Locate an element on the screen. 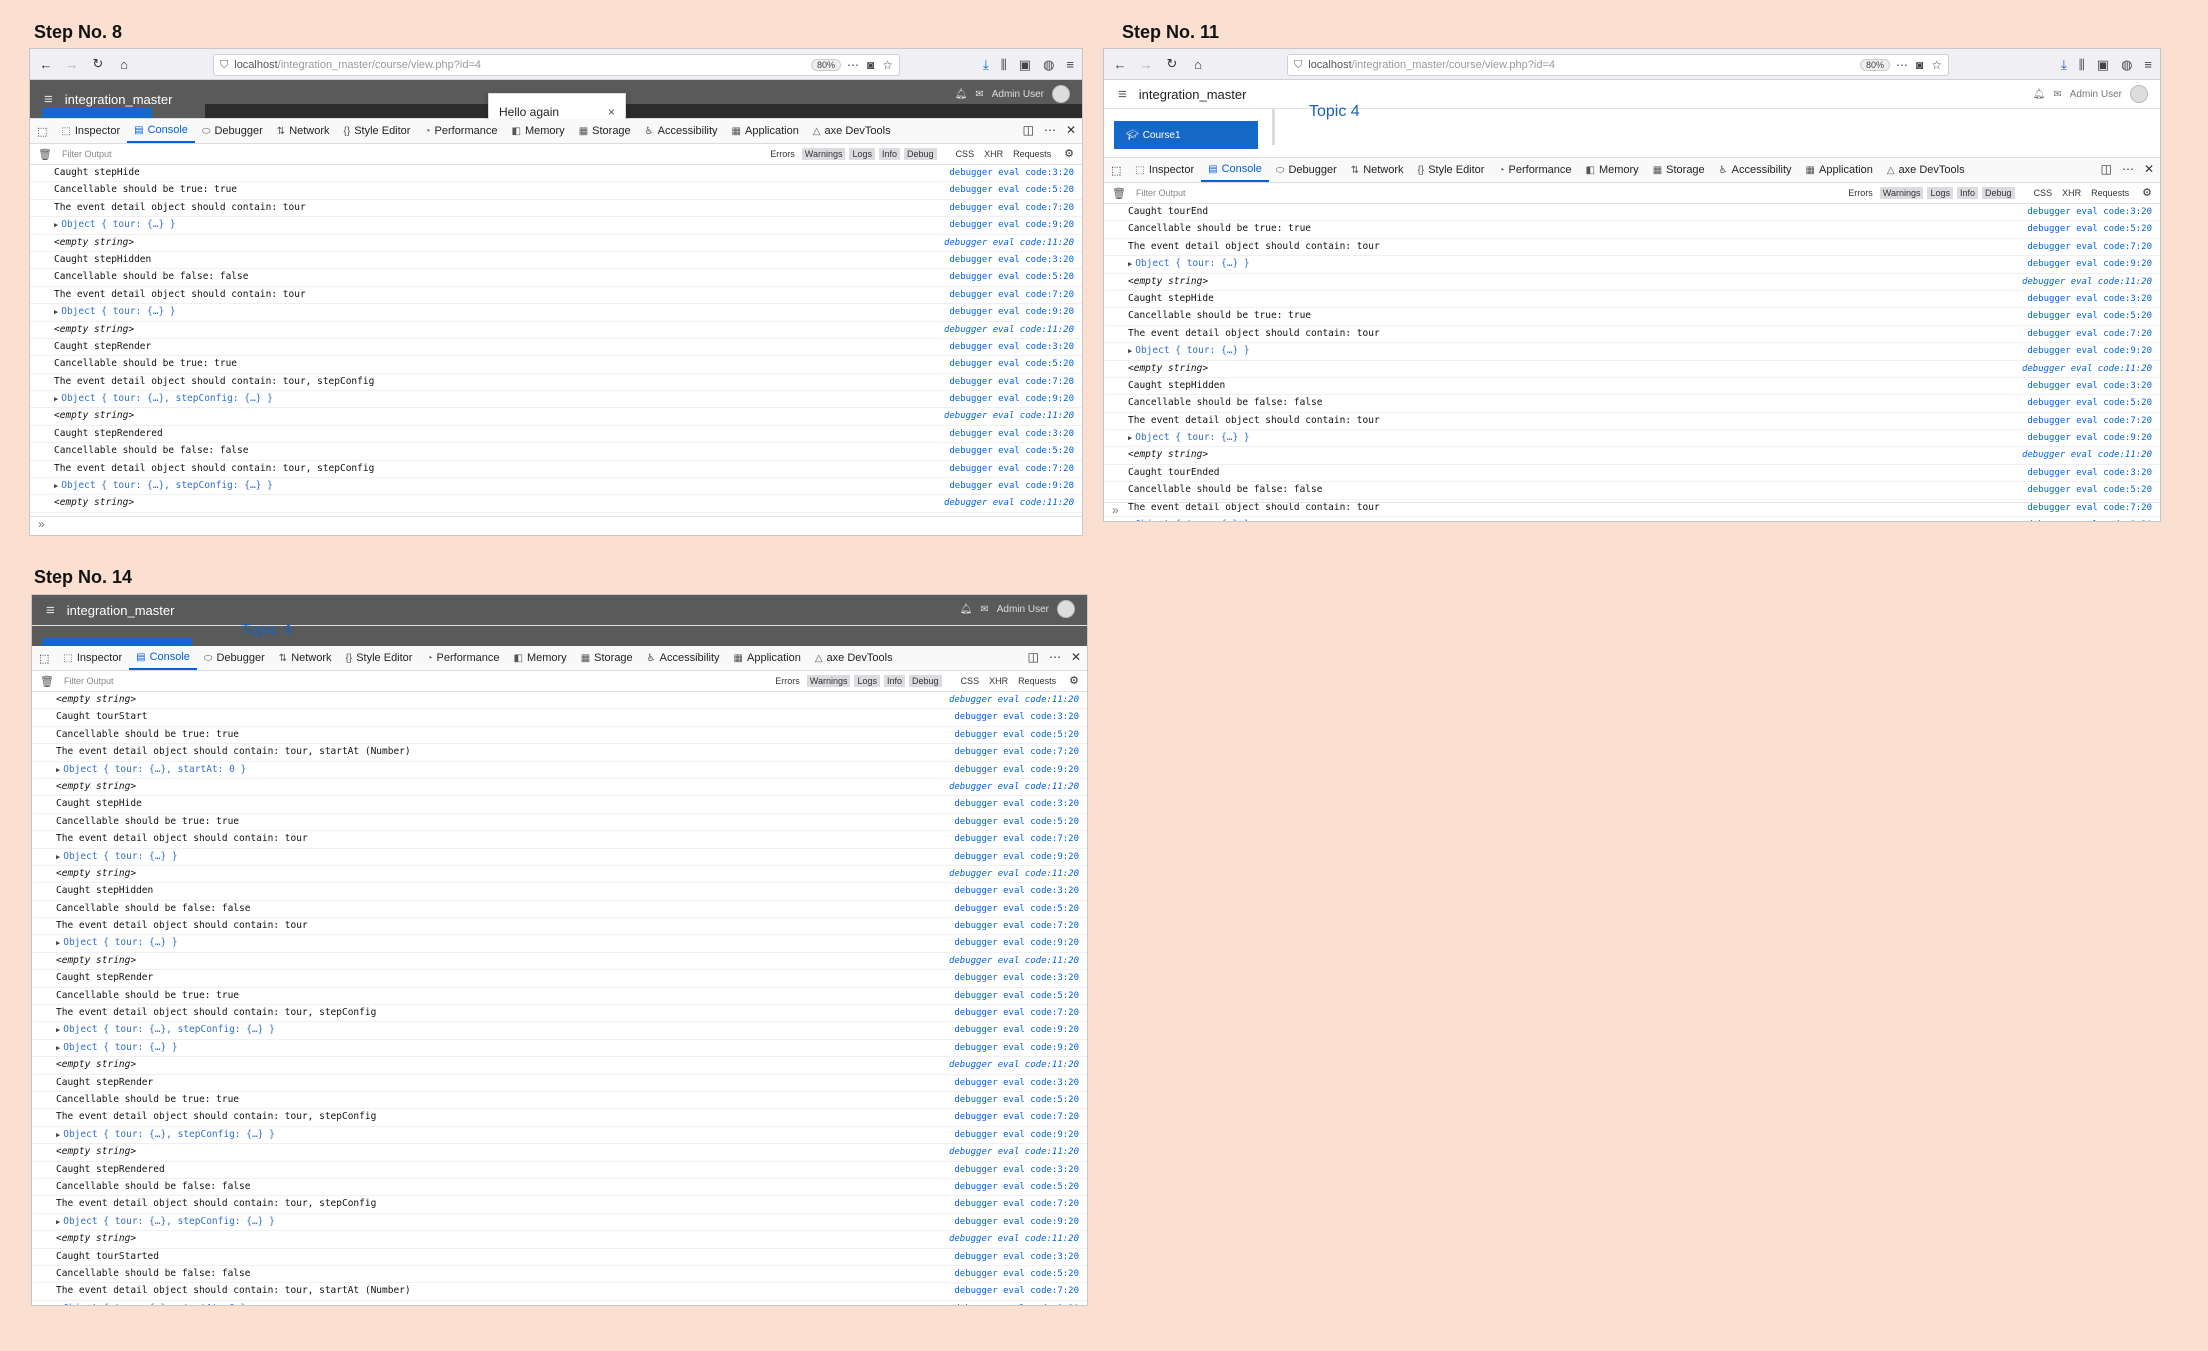 Image resolution: width=2208 pixels, height=1351 pixels. more-options-icon: ⋯ is located at coordinates (1050, 130).